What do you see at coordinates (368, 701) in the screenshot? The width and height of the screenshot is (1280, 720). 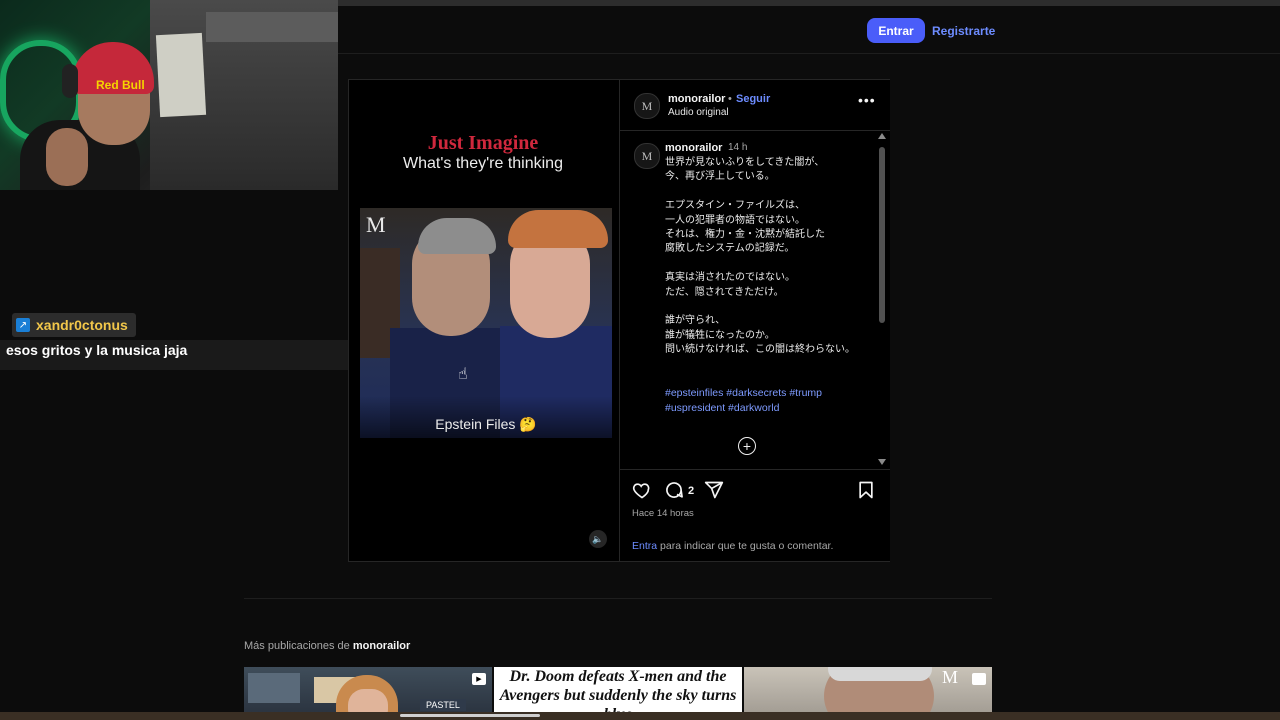 I see `thumb-person-face` at bounding box center [368, 701].